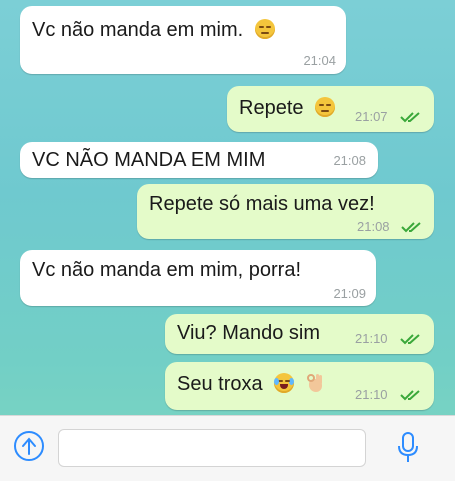  I want to click on composer-bar, so click(227, 448).